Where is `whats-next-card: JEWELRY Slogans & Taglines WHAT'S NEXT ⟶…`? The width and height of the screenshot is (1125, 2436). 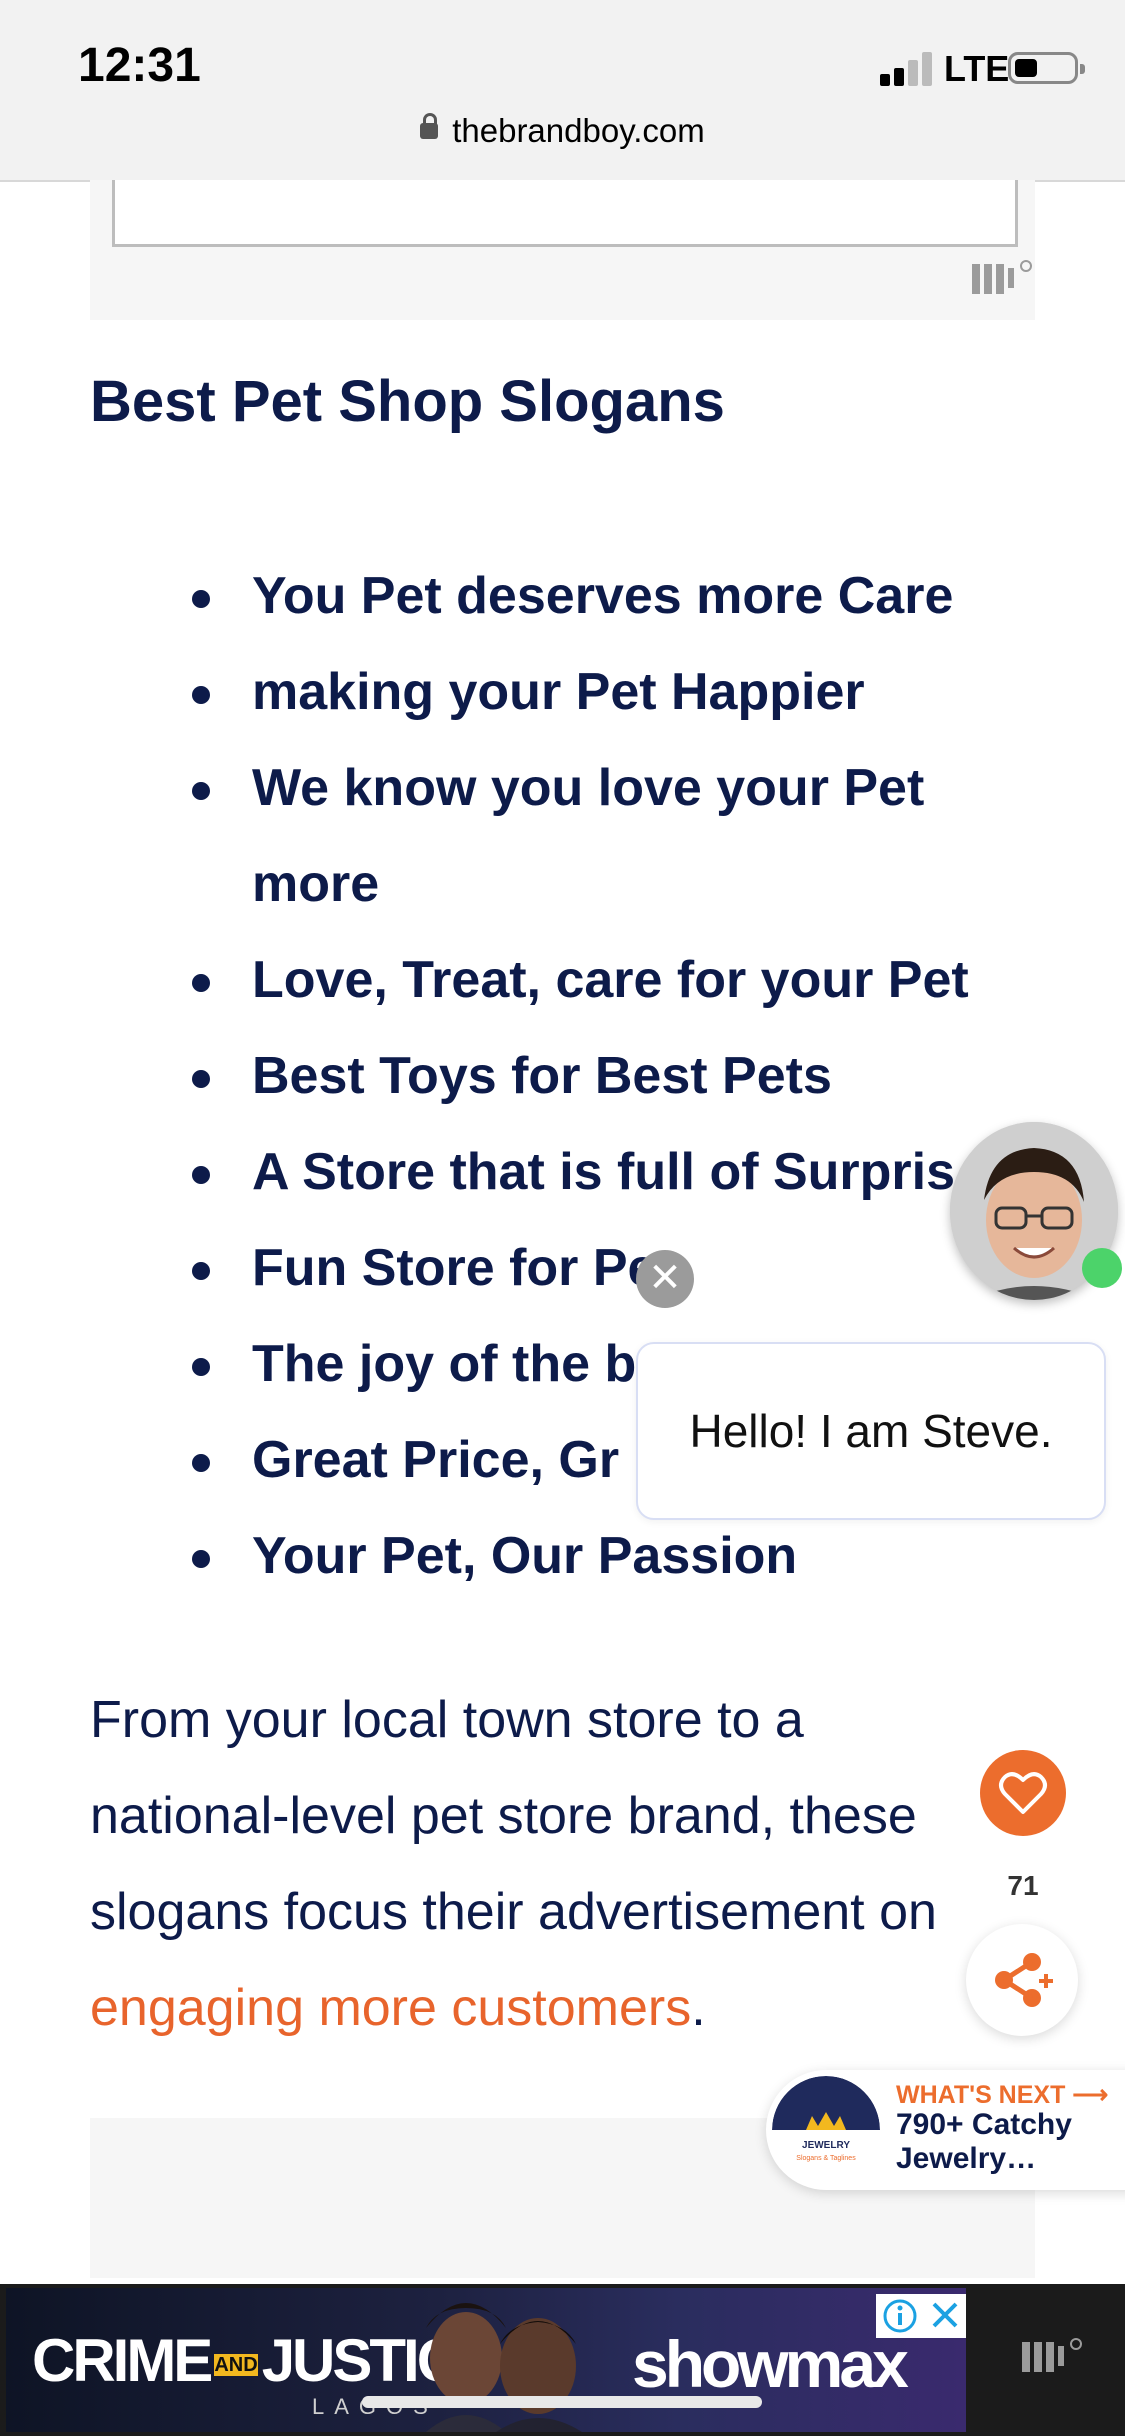
whats-next-card: JEWELRY Slogans & Taglines WHAT'S NEXT ⟶… is located at coordinates (945, 2130).